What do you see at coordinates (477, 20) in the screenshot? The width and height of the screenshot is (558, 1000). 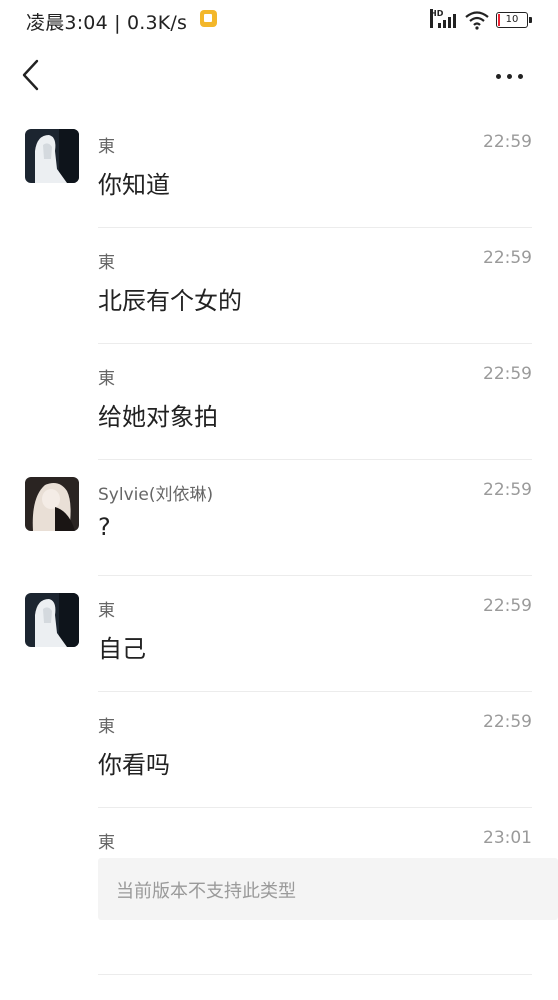 I see `wifi-icon` at bounding box center [477, 20].